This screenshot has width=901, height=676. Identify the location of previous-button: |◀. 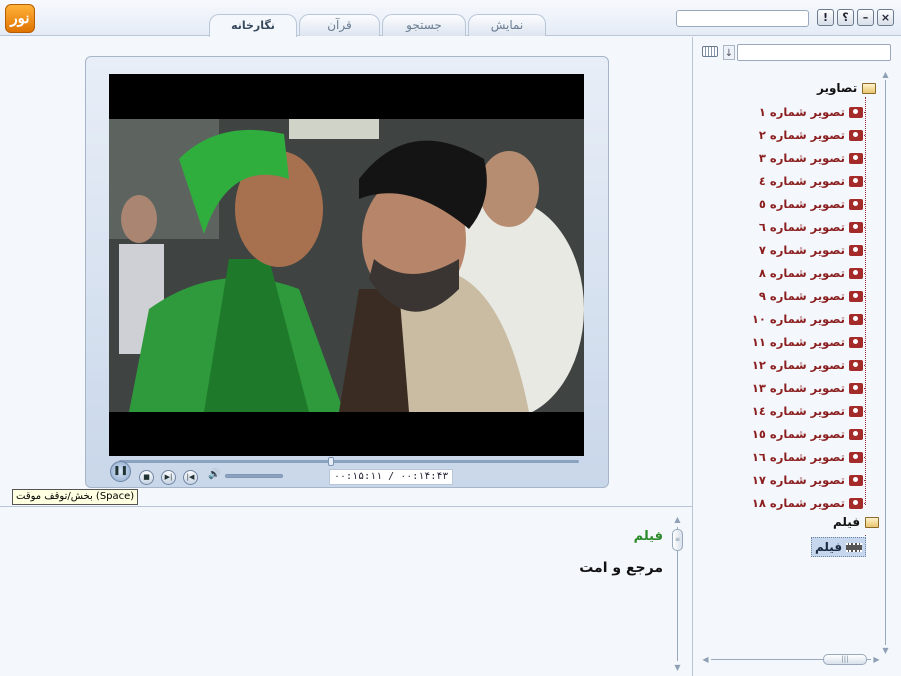
(190, 477).